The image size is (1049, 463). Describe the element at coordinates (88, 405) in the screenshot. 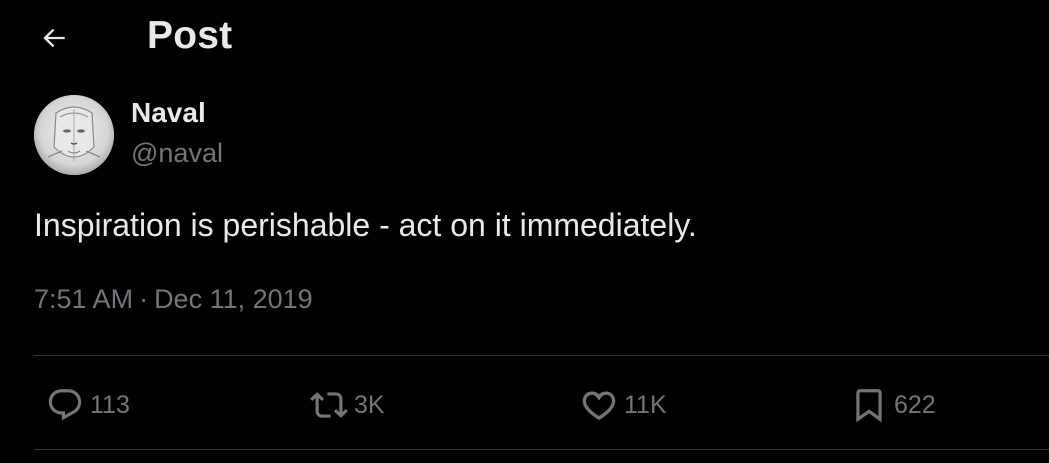

I see `reply-button: 113` at that location.